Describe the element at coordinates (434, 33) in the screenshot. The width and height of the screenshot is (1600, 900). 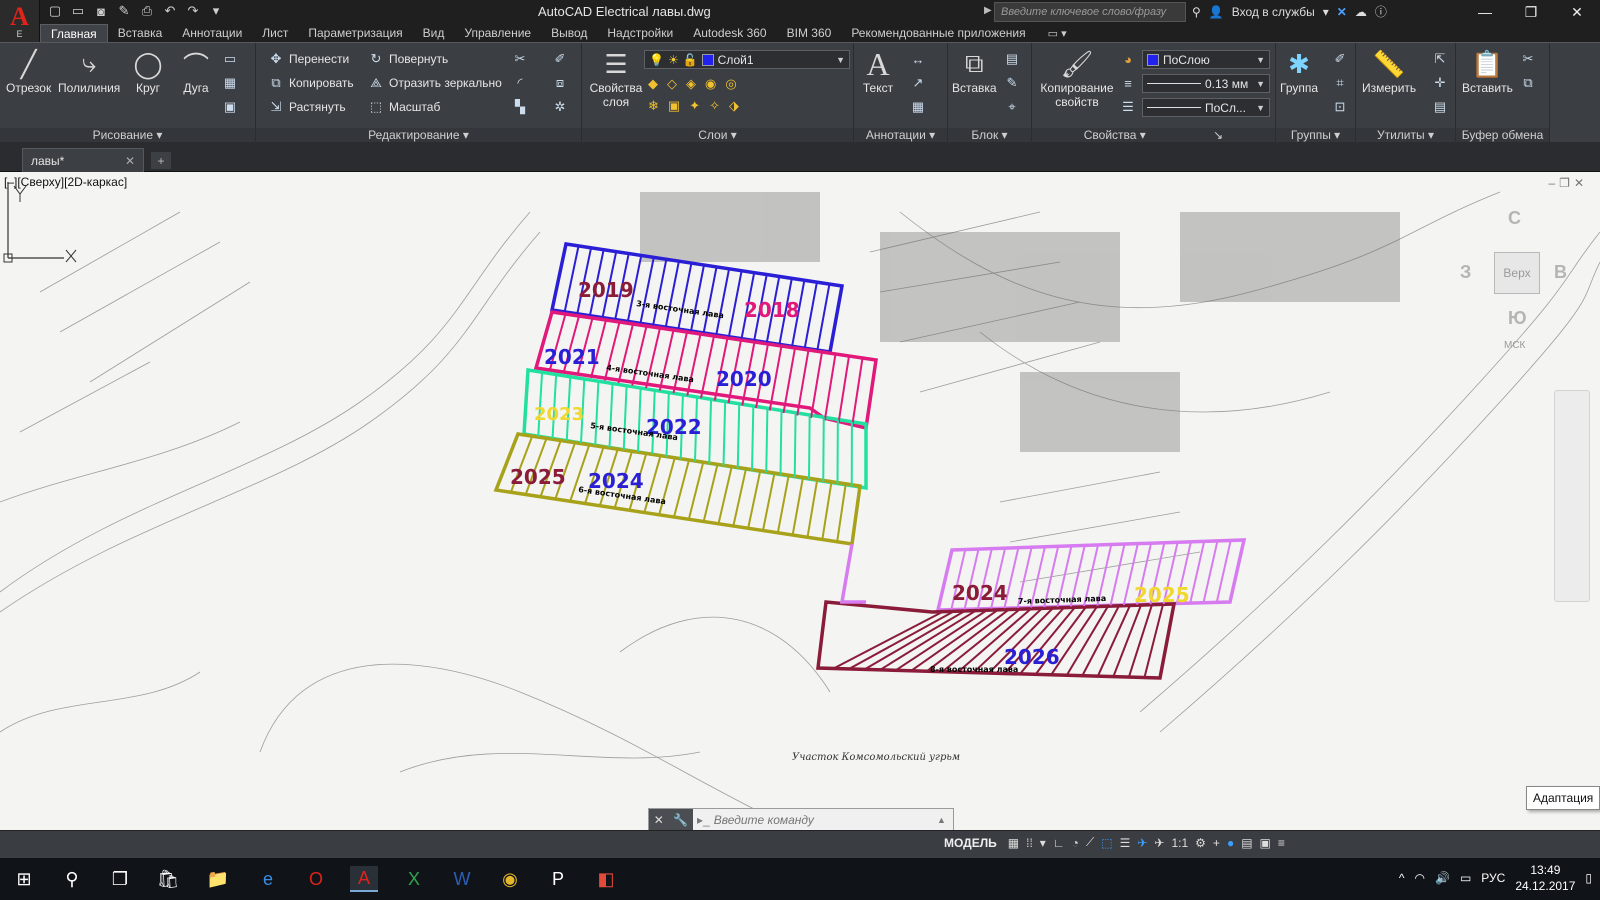
I see `tab-view: Вид` at that location.